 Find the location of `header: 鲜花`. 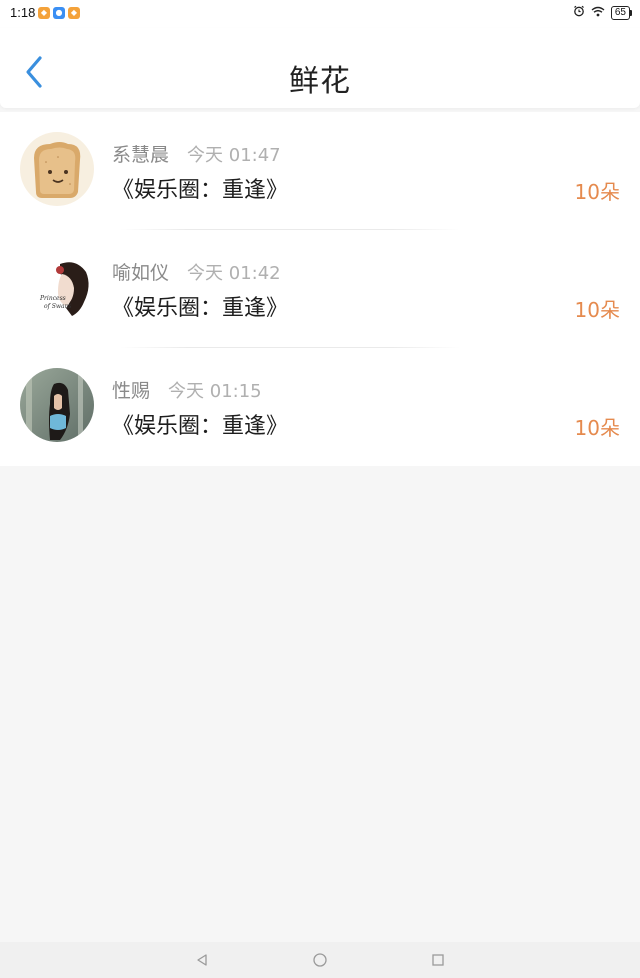

header: 鲜花 is located at coordinates (320, 68).